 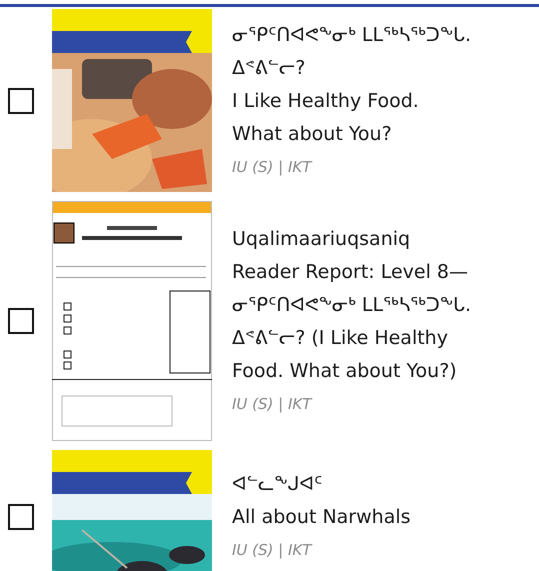 What do you see at coordinates (312, 134) in the screenshot?
I see `title-text: What about You?` at bounding box center [312, 134].